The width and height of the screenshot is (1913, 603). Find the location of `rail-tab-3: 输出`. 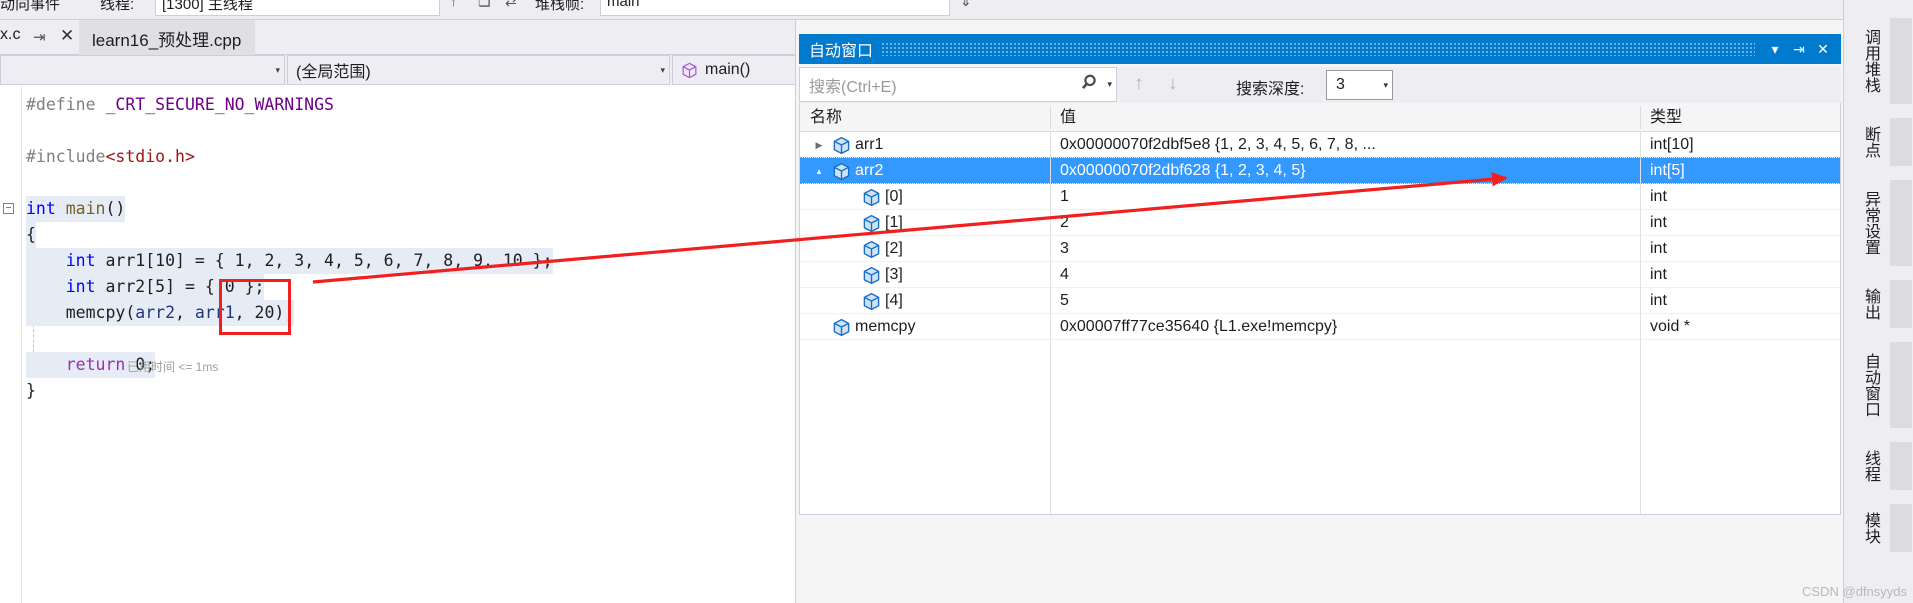

rail-tab-3: 输出 is located at coordinates (1867, 304).